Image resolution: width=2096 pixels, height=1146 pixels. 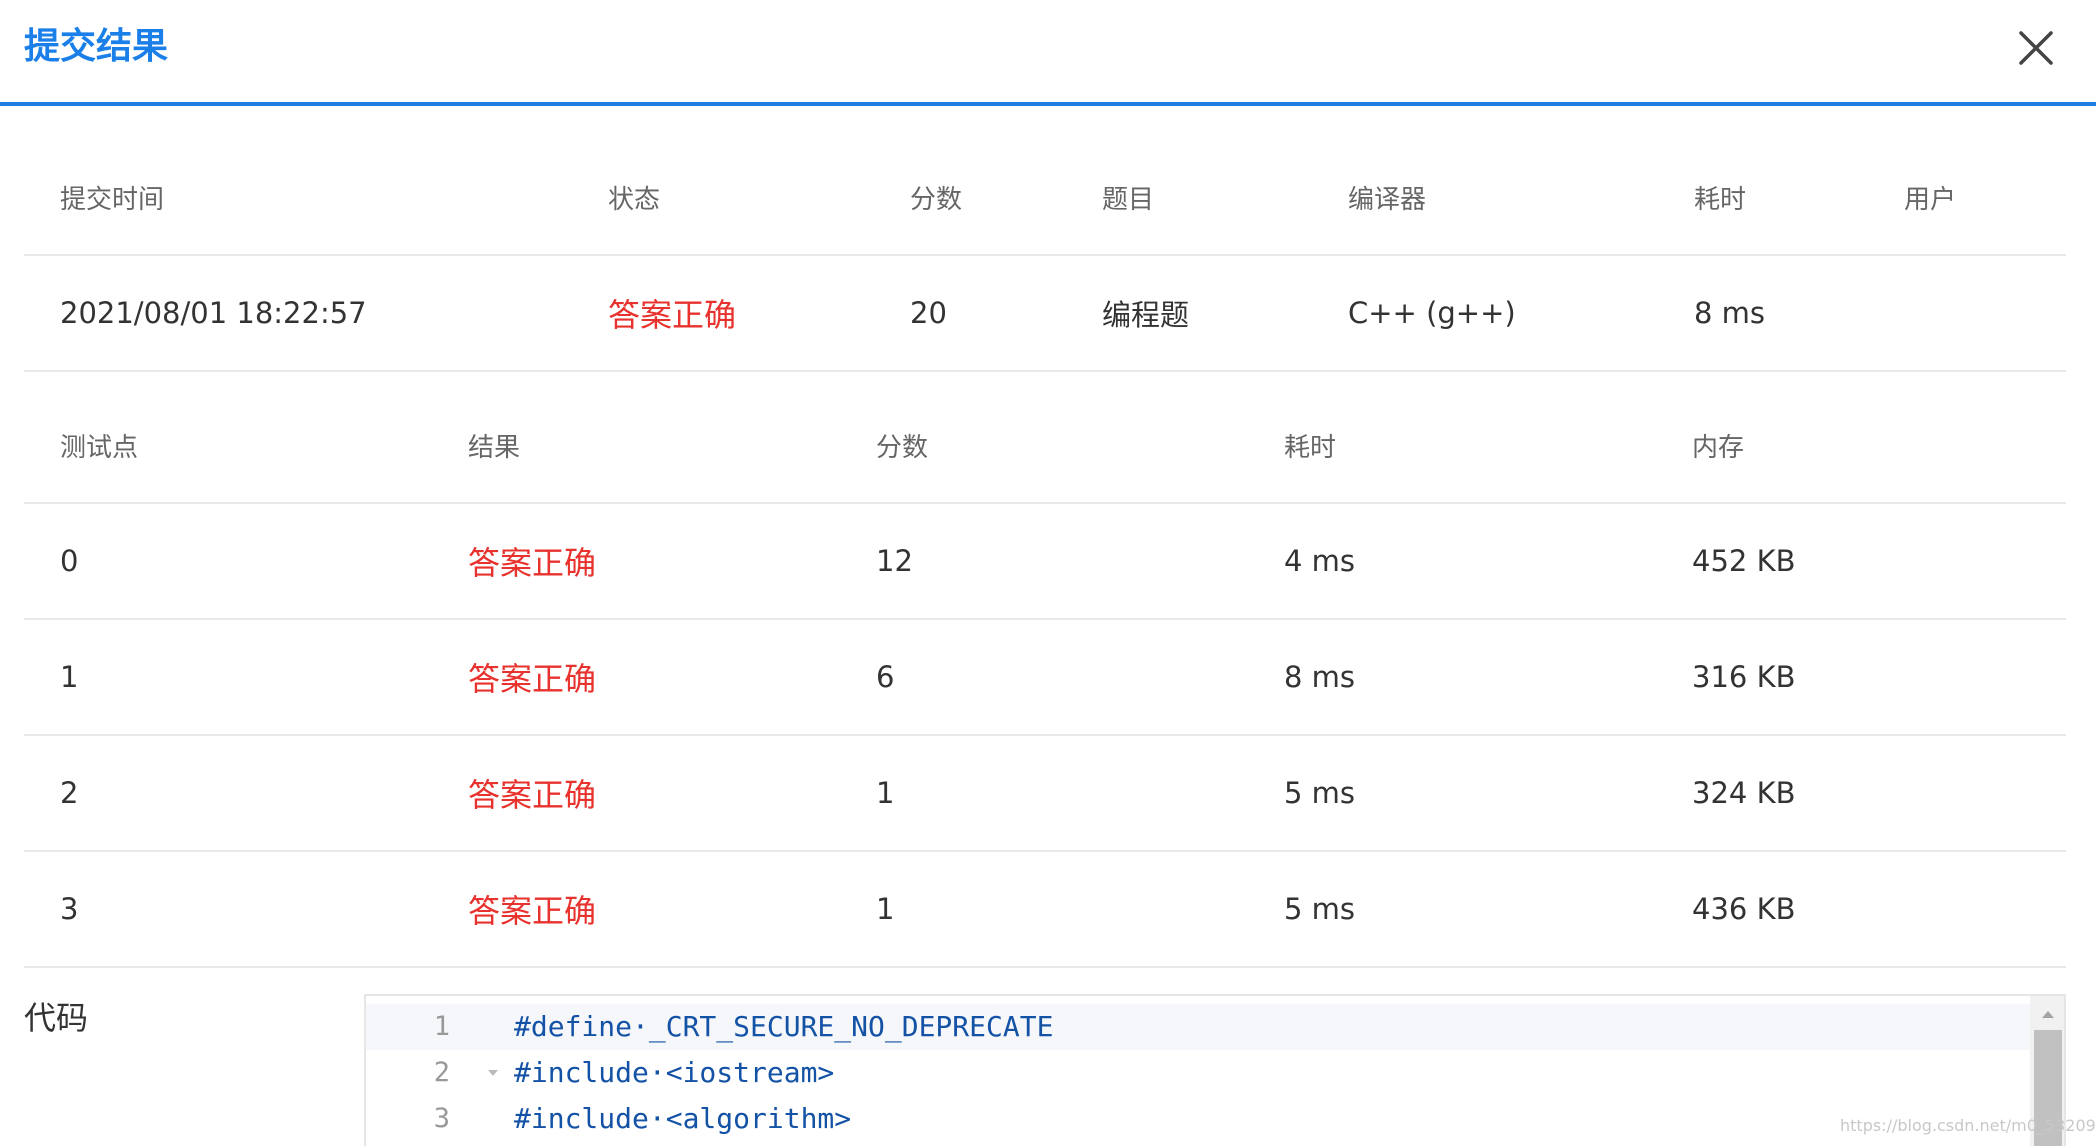 I want to click on summary-header-row: 提交时间 状态 分数 题目 编译器 耗时 用户, so click(x=1045, y=198).